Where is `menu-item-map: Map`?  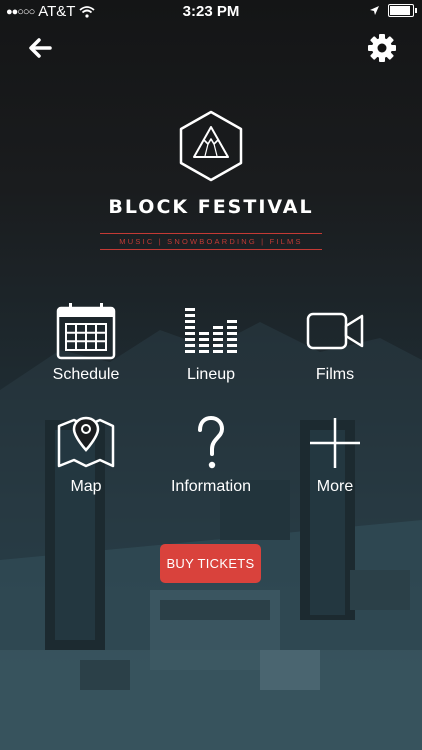 menu-item-map: Map is located at coordinates (86, 455).